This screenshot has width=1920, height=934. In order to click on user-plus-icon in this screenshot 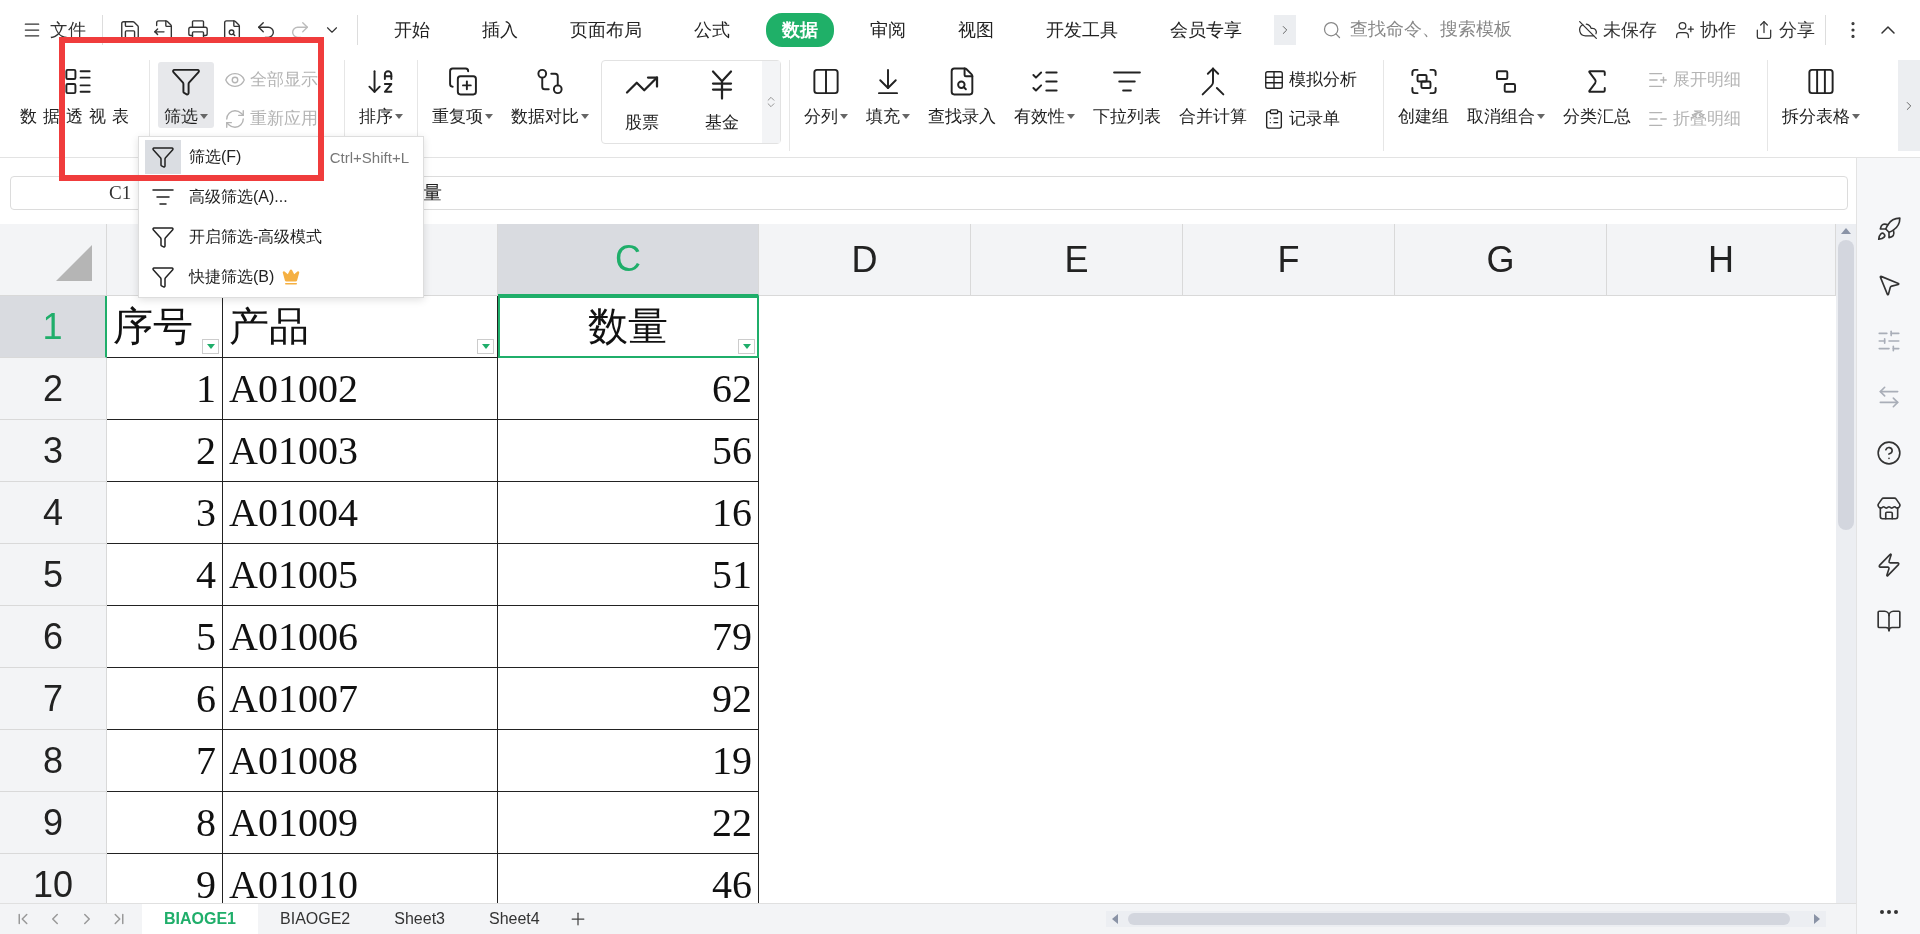, I will do `click(1685, 29)`.